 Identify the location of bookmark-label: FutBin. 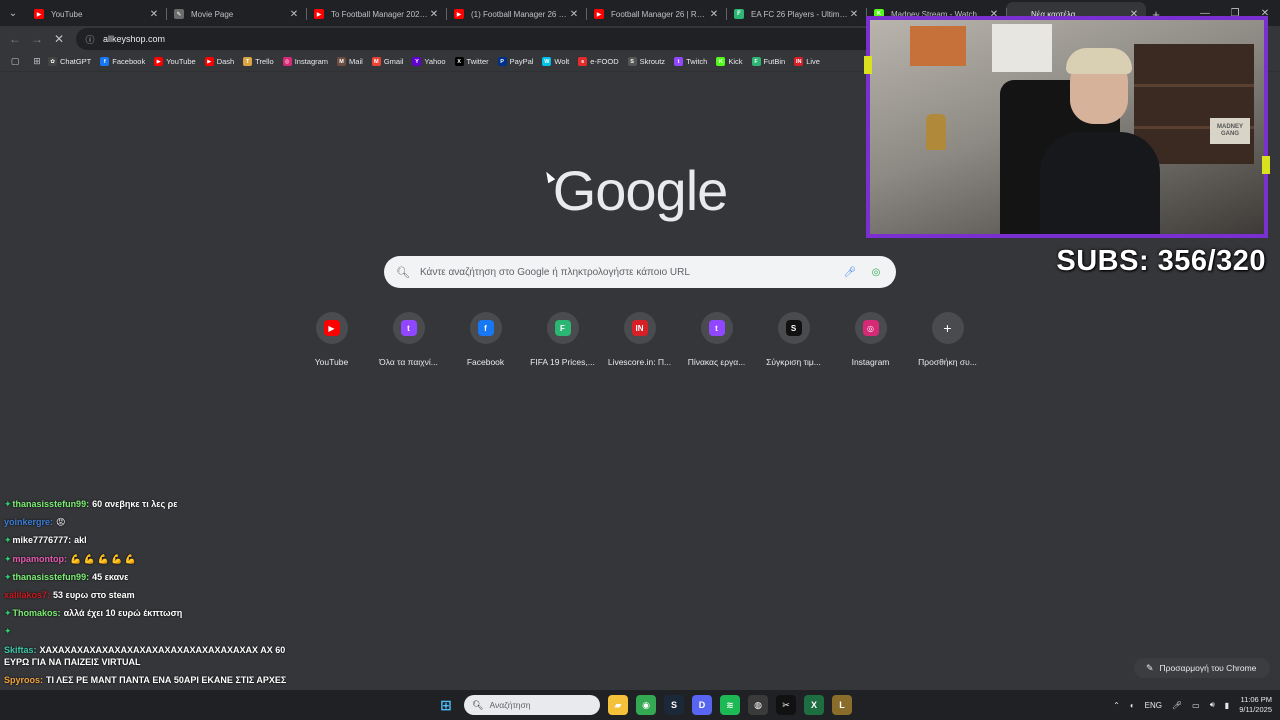
(774, 61).